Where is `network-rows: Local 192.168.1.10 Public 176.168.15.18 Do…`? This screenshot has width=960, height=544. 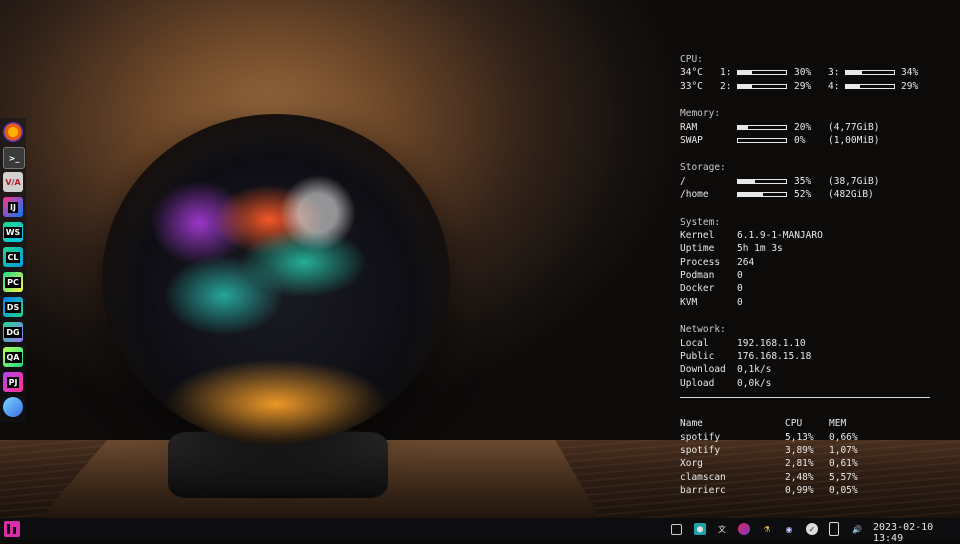 network-rows: Local 192.168.1.10 Public 176.168.15.18 Do… is located at coordinates (810, 364).